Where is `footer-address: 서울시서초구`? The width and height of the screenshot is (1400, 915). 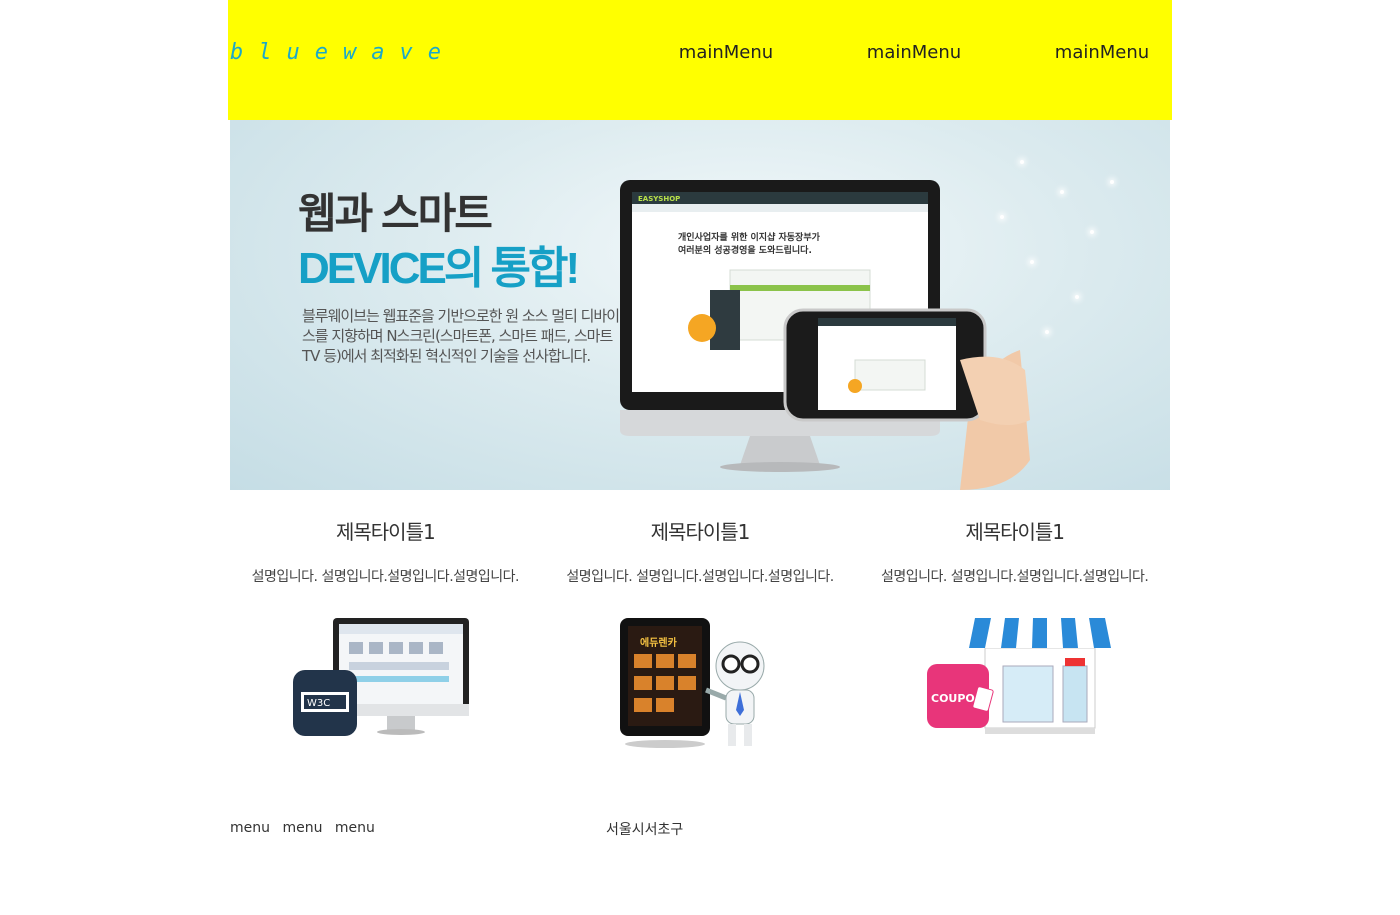 footer-address: 서울시서초구 is located at coordinates (645, 830).